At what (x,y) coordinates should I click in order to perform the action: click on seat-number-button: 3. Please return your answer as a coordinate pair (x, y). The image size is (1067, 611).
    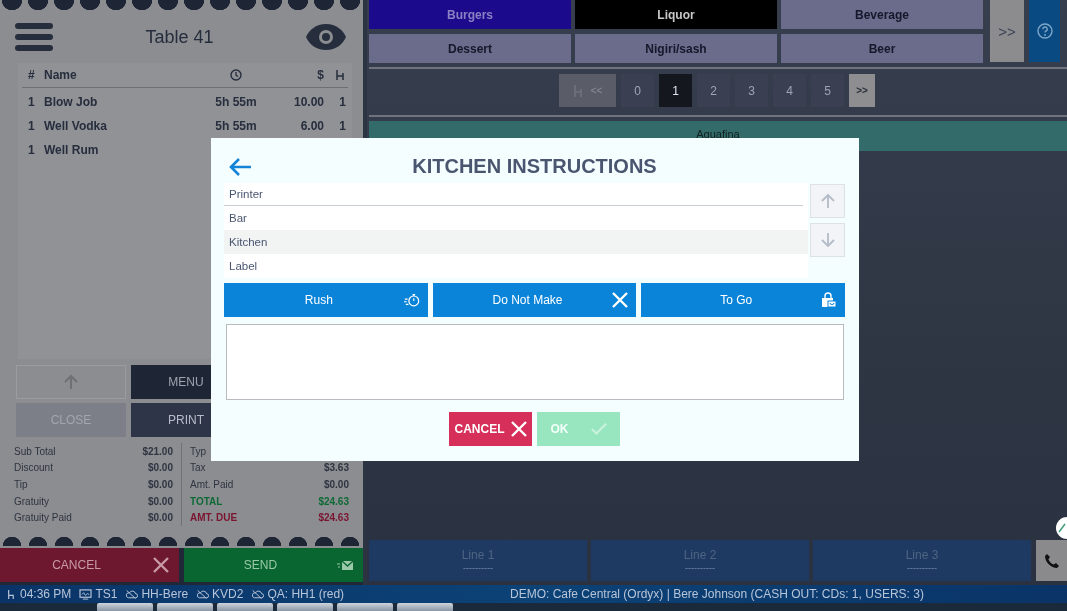
    Looking at the image, I should click on (751, 90).